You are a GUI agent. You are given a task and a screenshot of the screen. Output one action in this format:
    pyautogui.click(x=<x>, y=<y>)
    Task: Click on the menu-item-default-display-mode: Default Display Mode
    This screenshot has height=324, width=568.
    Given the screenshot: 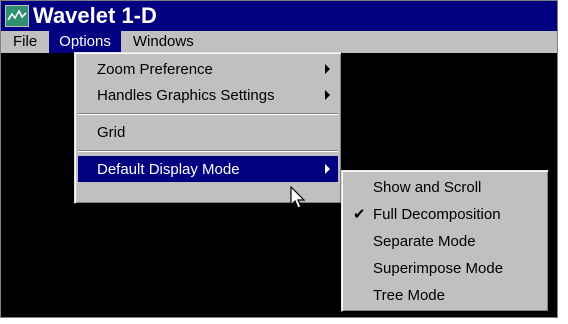 What is the action you would take?
    pyautogui.click(x=208, y=169)
    